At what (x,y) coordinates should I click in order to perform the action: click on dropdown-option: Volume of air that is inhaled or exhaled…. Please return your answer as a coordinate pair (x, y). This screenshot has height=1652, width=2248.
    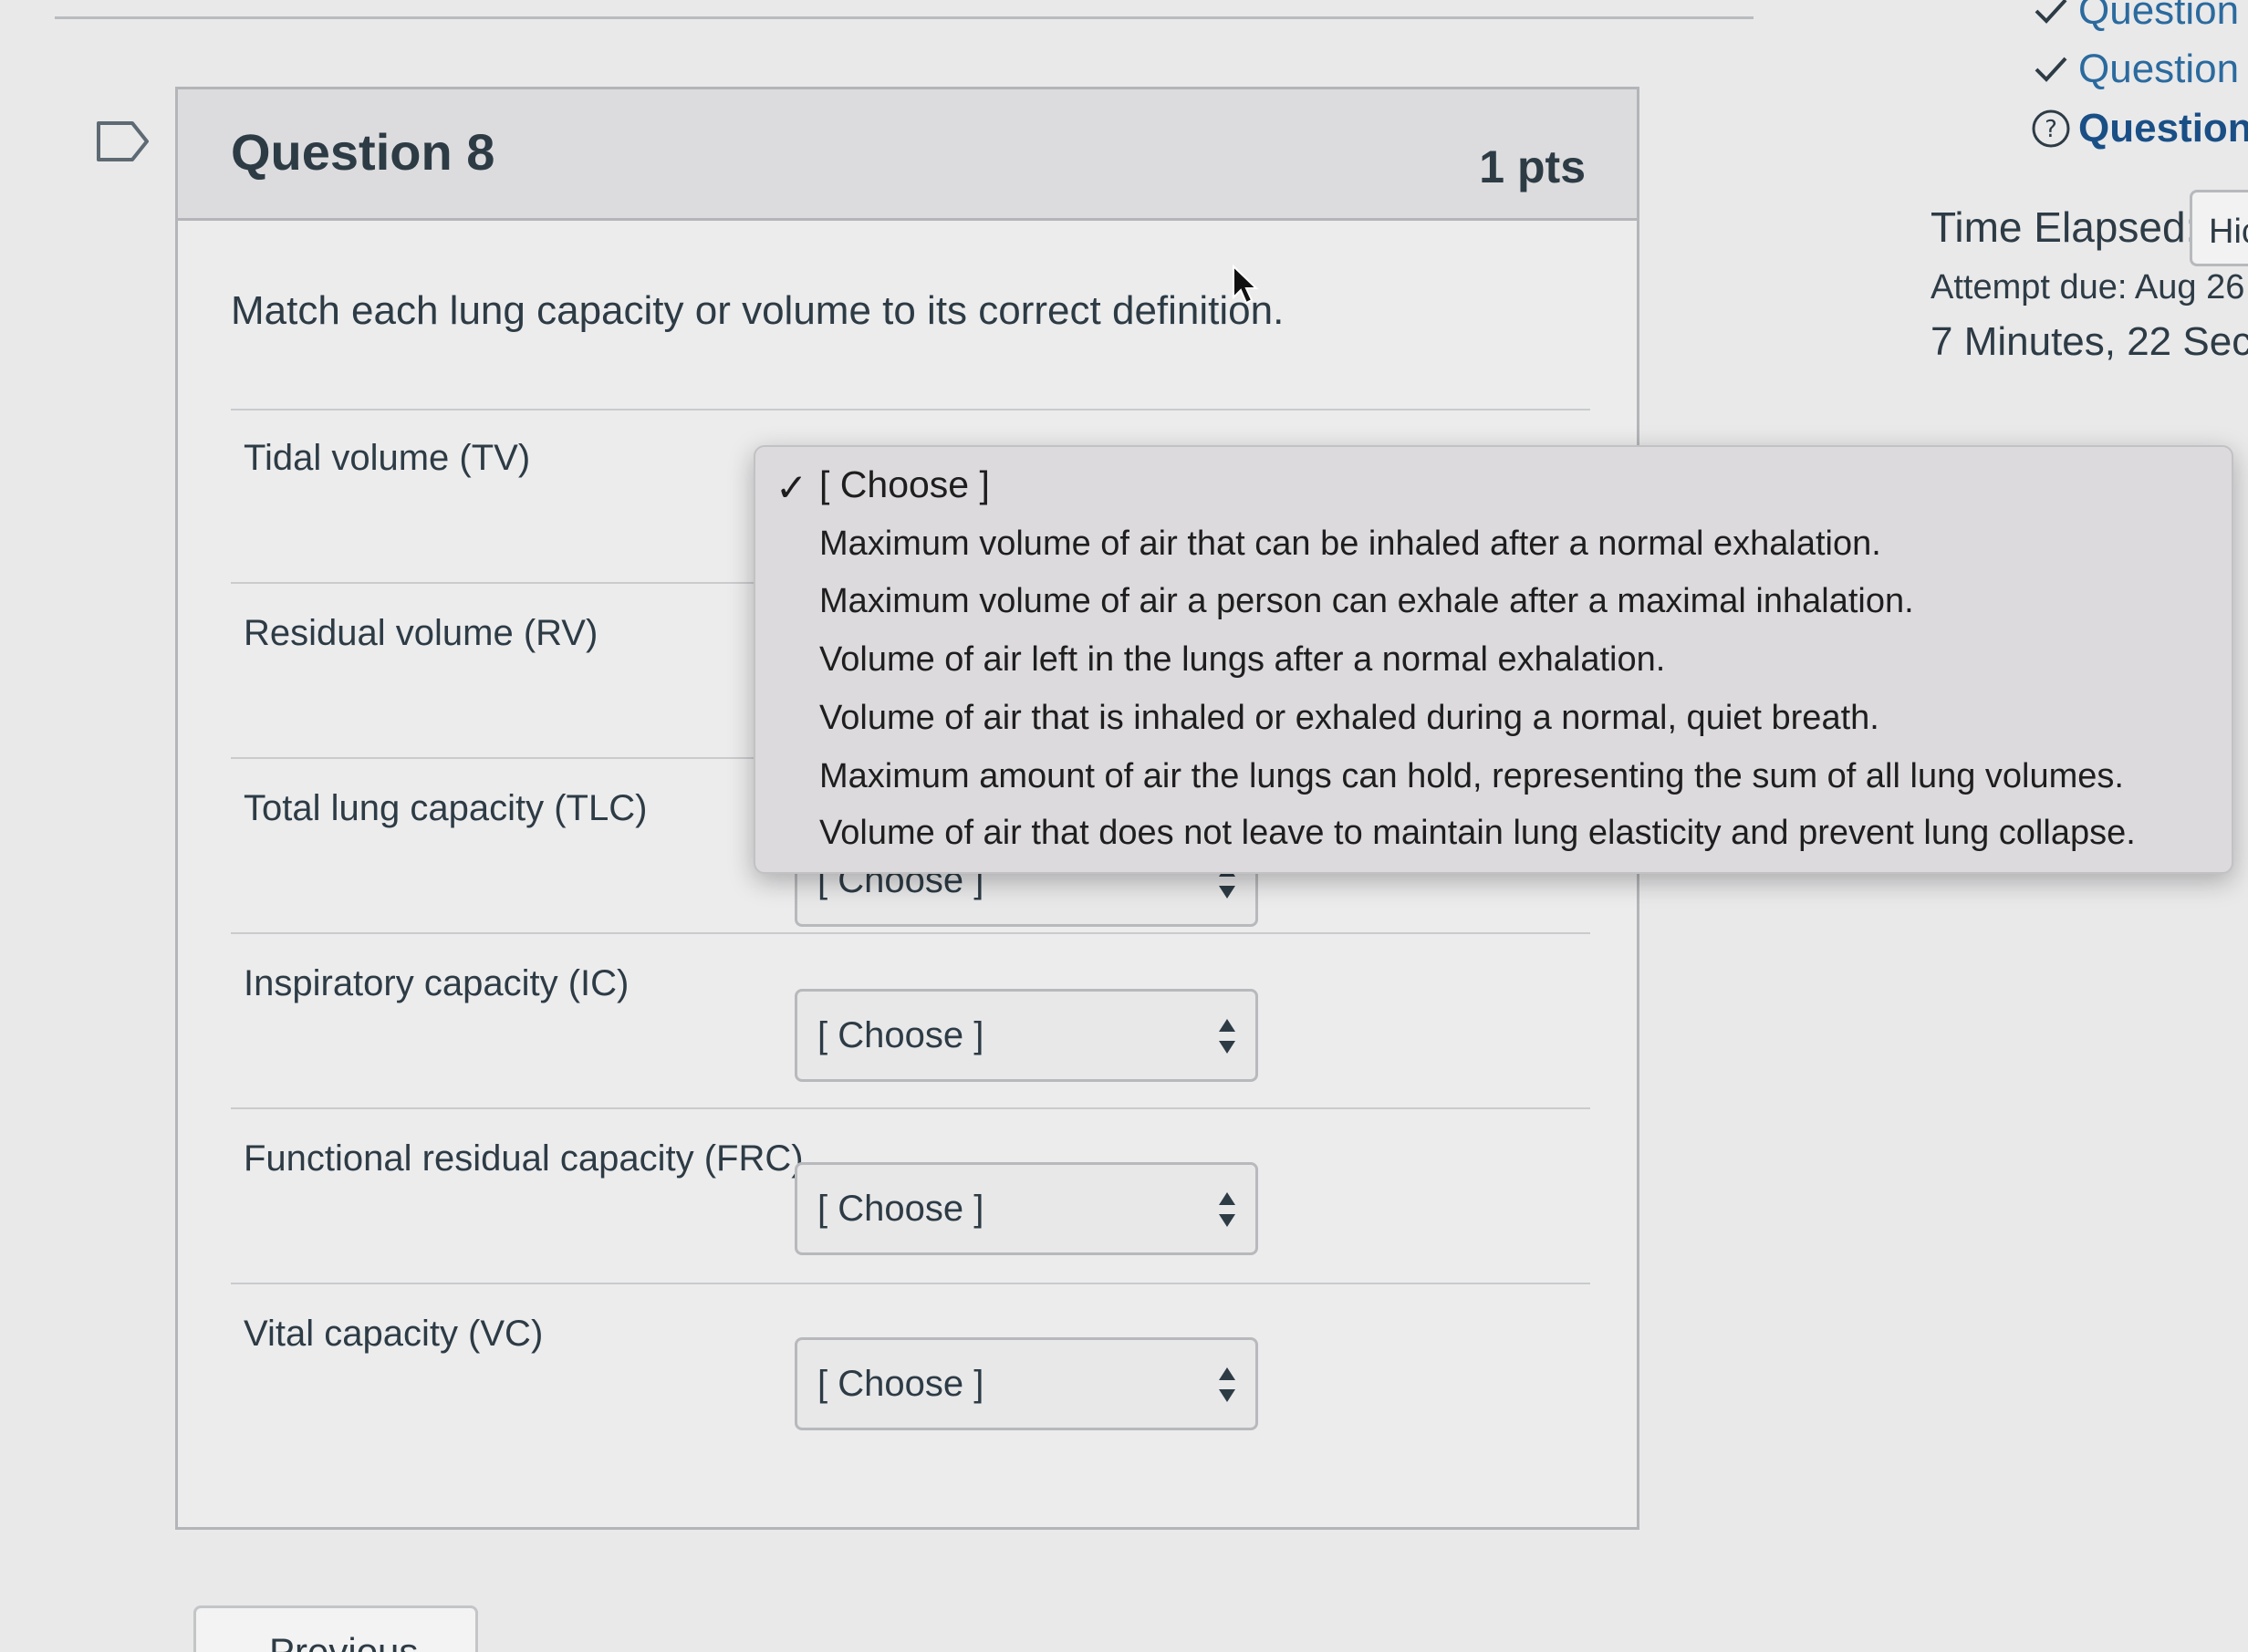
    Looking at the image, I should click on (1349, 719).